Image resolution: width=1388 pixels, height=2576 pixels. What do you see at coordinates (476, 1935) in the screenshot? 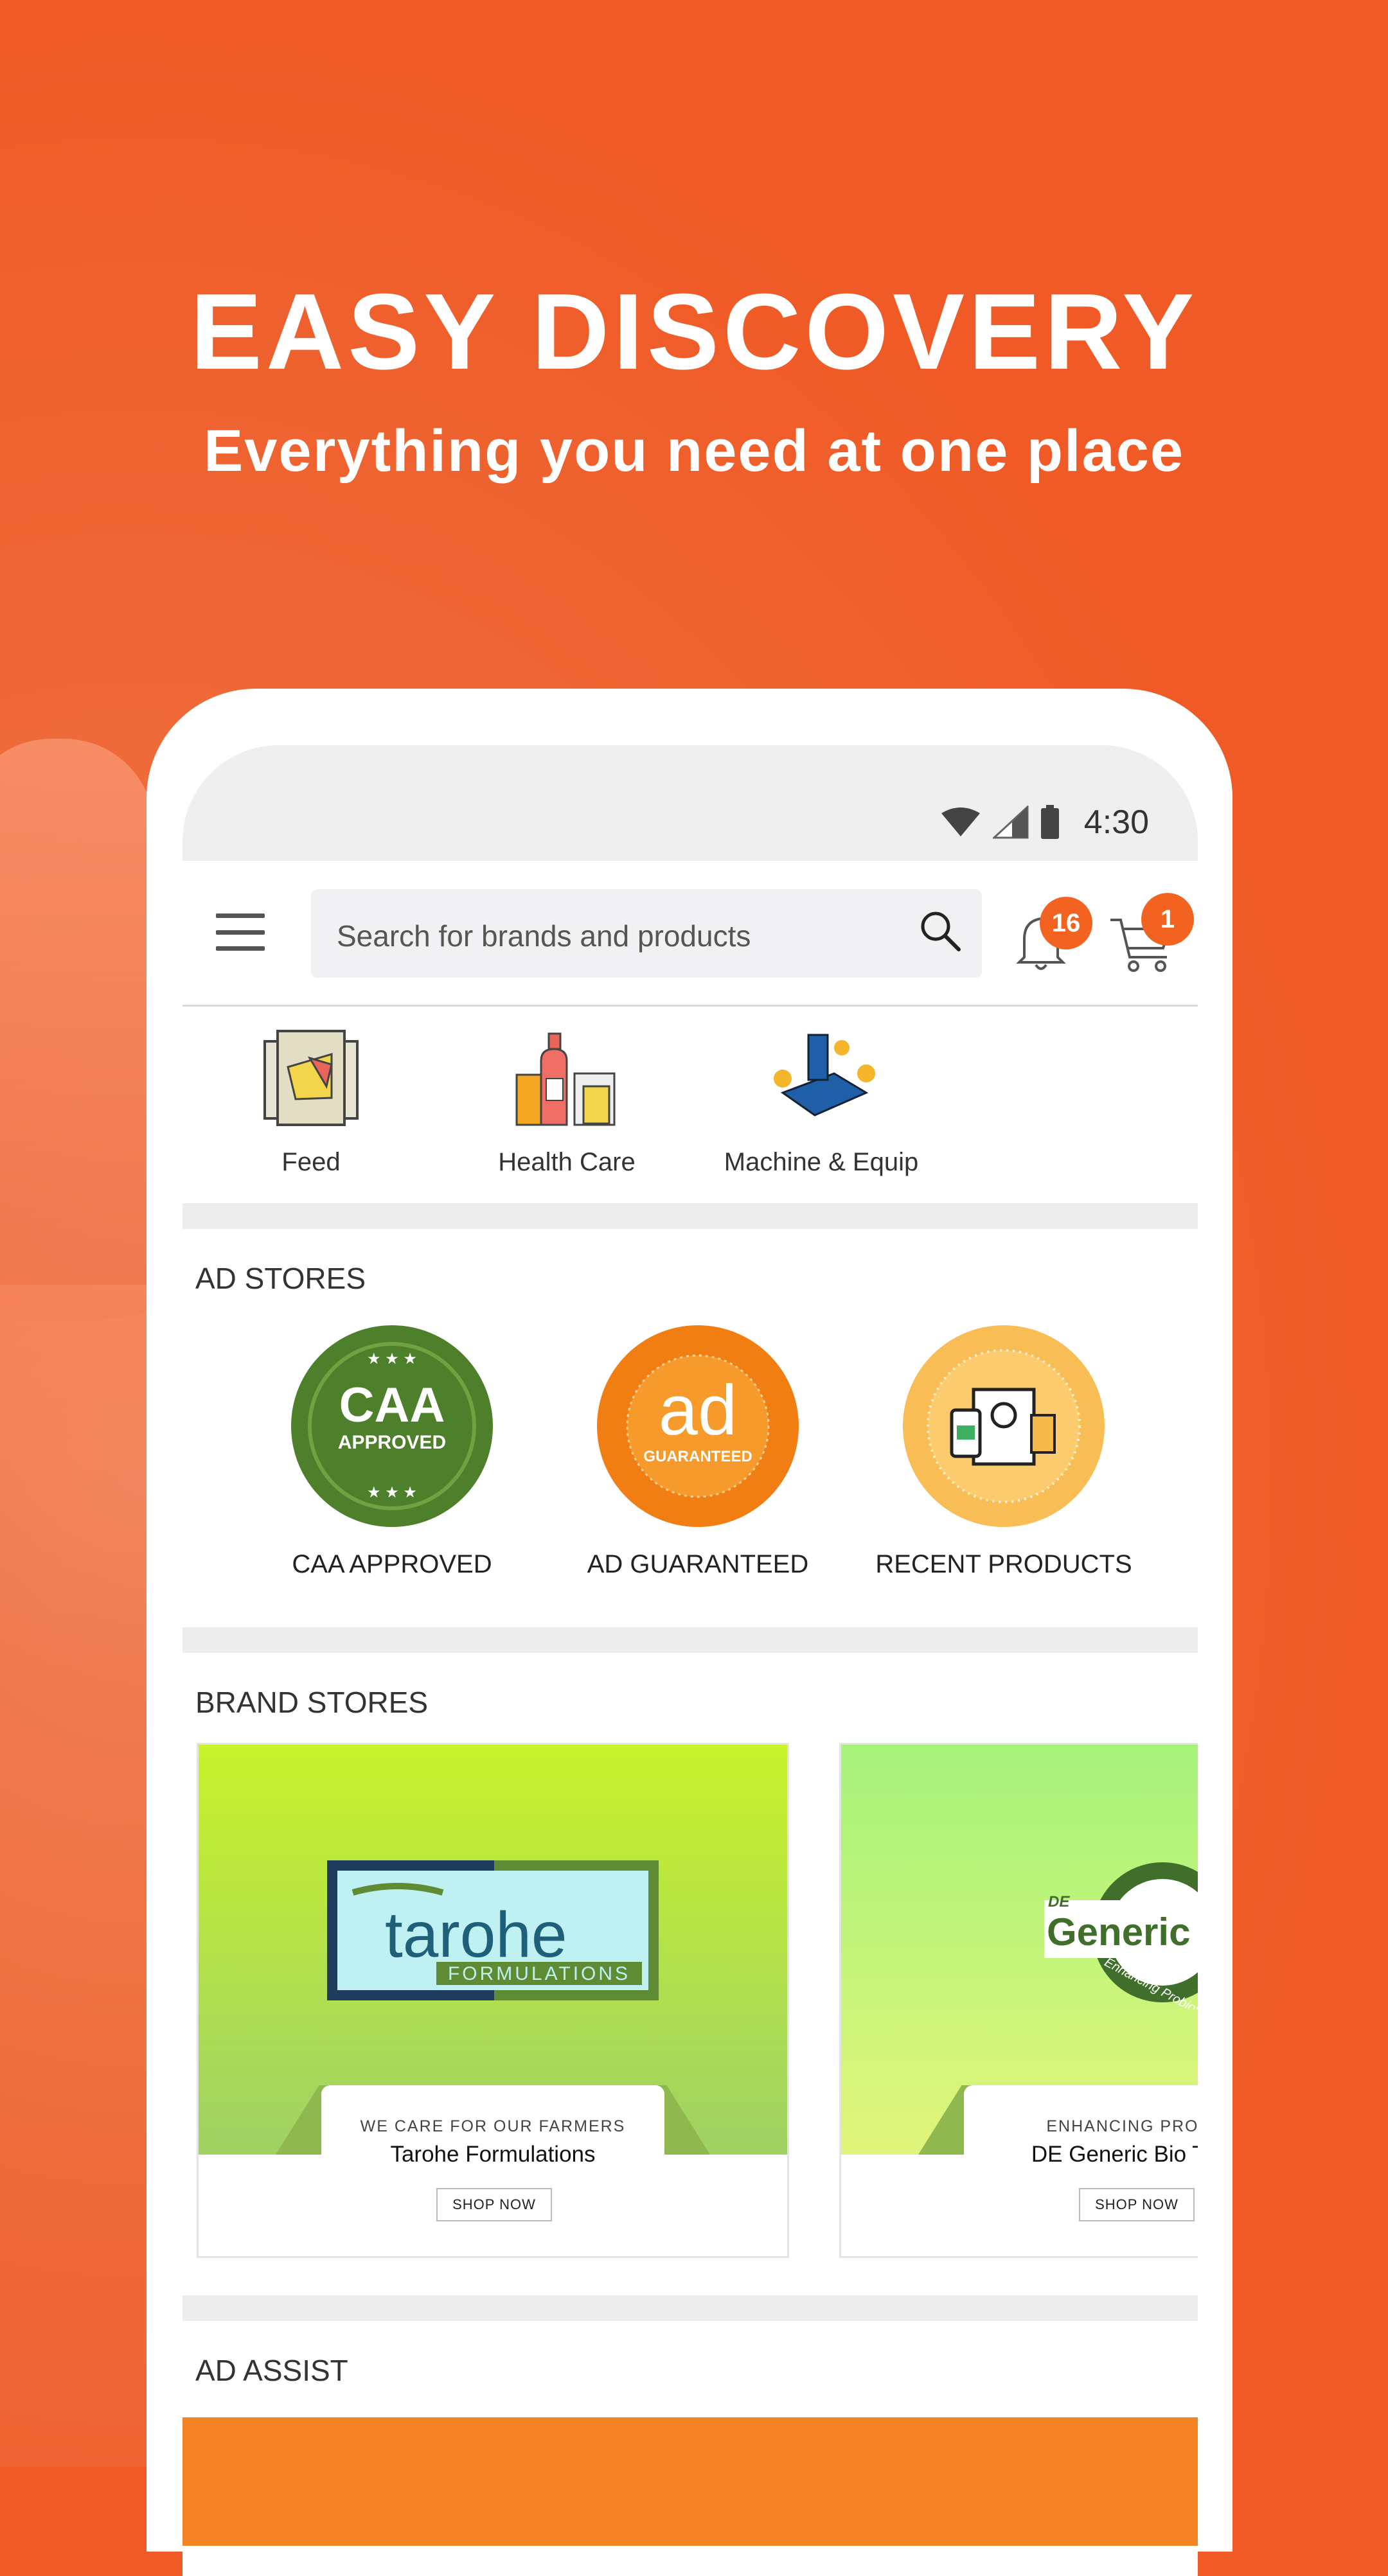
I see `svg-text: tarohe` at bounding box center [476, 1935].